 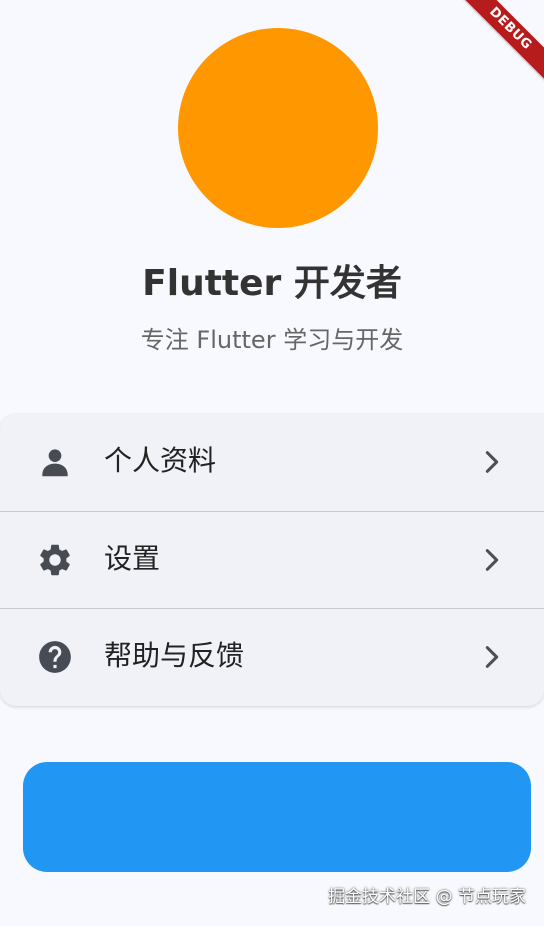 I want to click on profile-subtitle: 专注 Flutter 学习与开发, so click(x=272, y=340).